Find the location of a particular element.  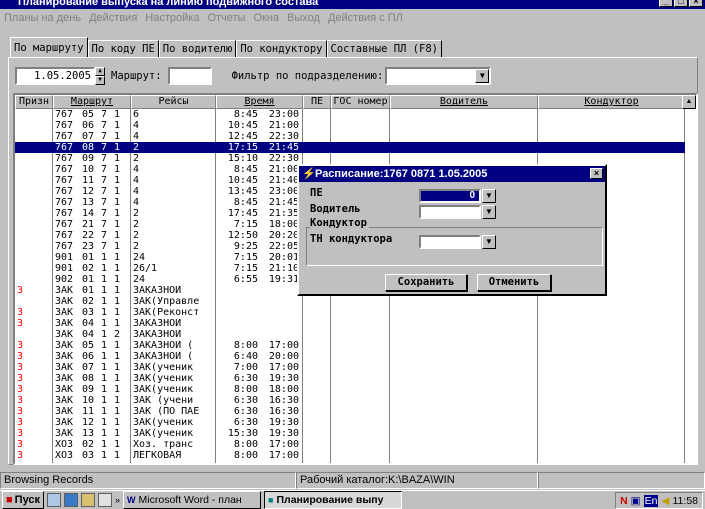

save-button: Сохранить is located at coordinates (426, 282).